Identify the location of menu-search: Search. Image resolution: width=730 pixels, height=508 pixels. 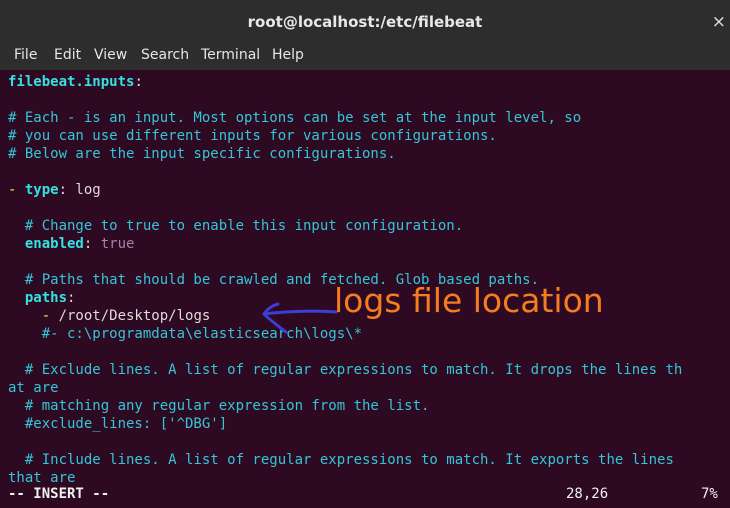
(165, 55).